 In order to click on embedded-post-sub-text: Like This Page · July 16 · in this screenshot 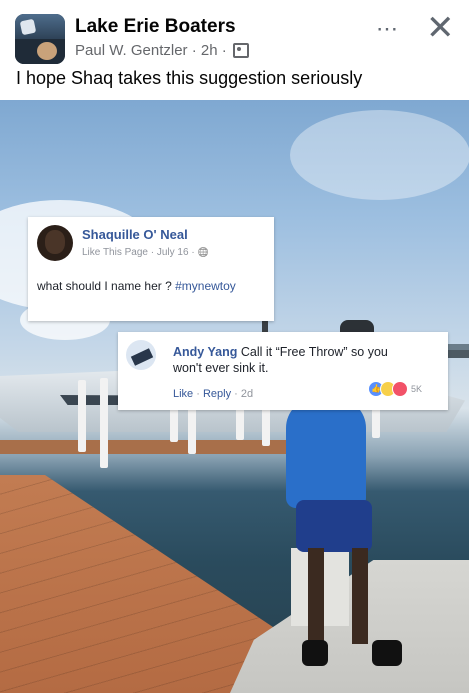, I will do `click(140, 252)`.